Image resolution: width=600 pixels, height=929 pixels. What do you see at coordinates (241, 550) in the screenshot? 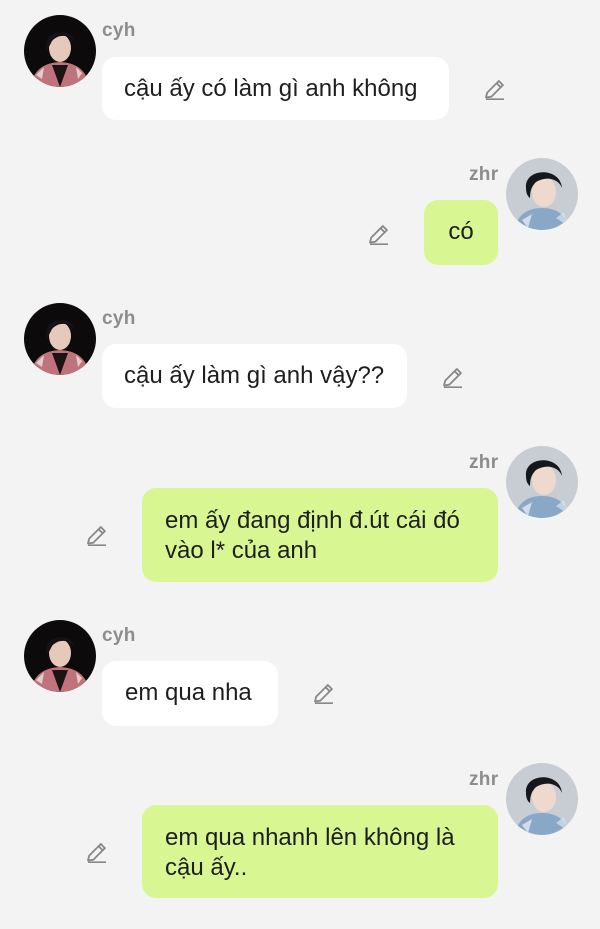
I see `message-text-line: vào l* của anh` at bounding box center [241, 550].